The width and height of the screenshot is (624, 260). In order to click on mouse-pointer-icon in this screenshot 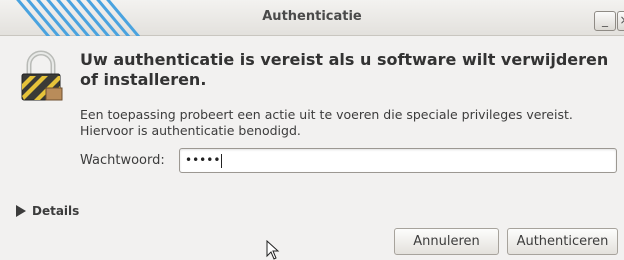, I will do `click(273, 250)`.